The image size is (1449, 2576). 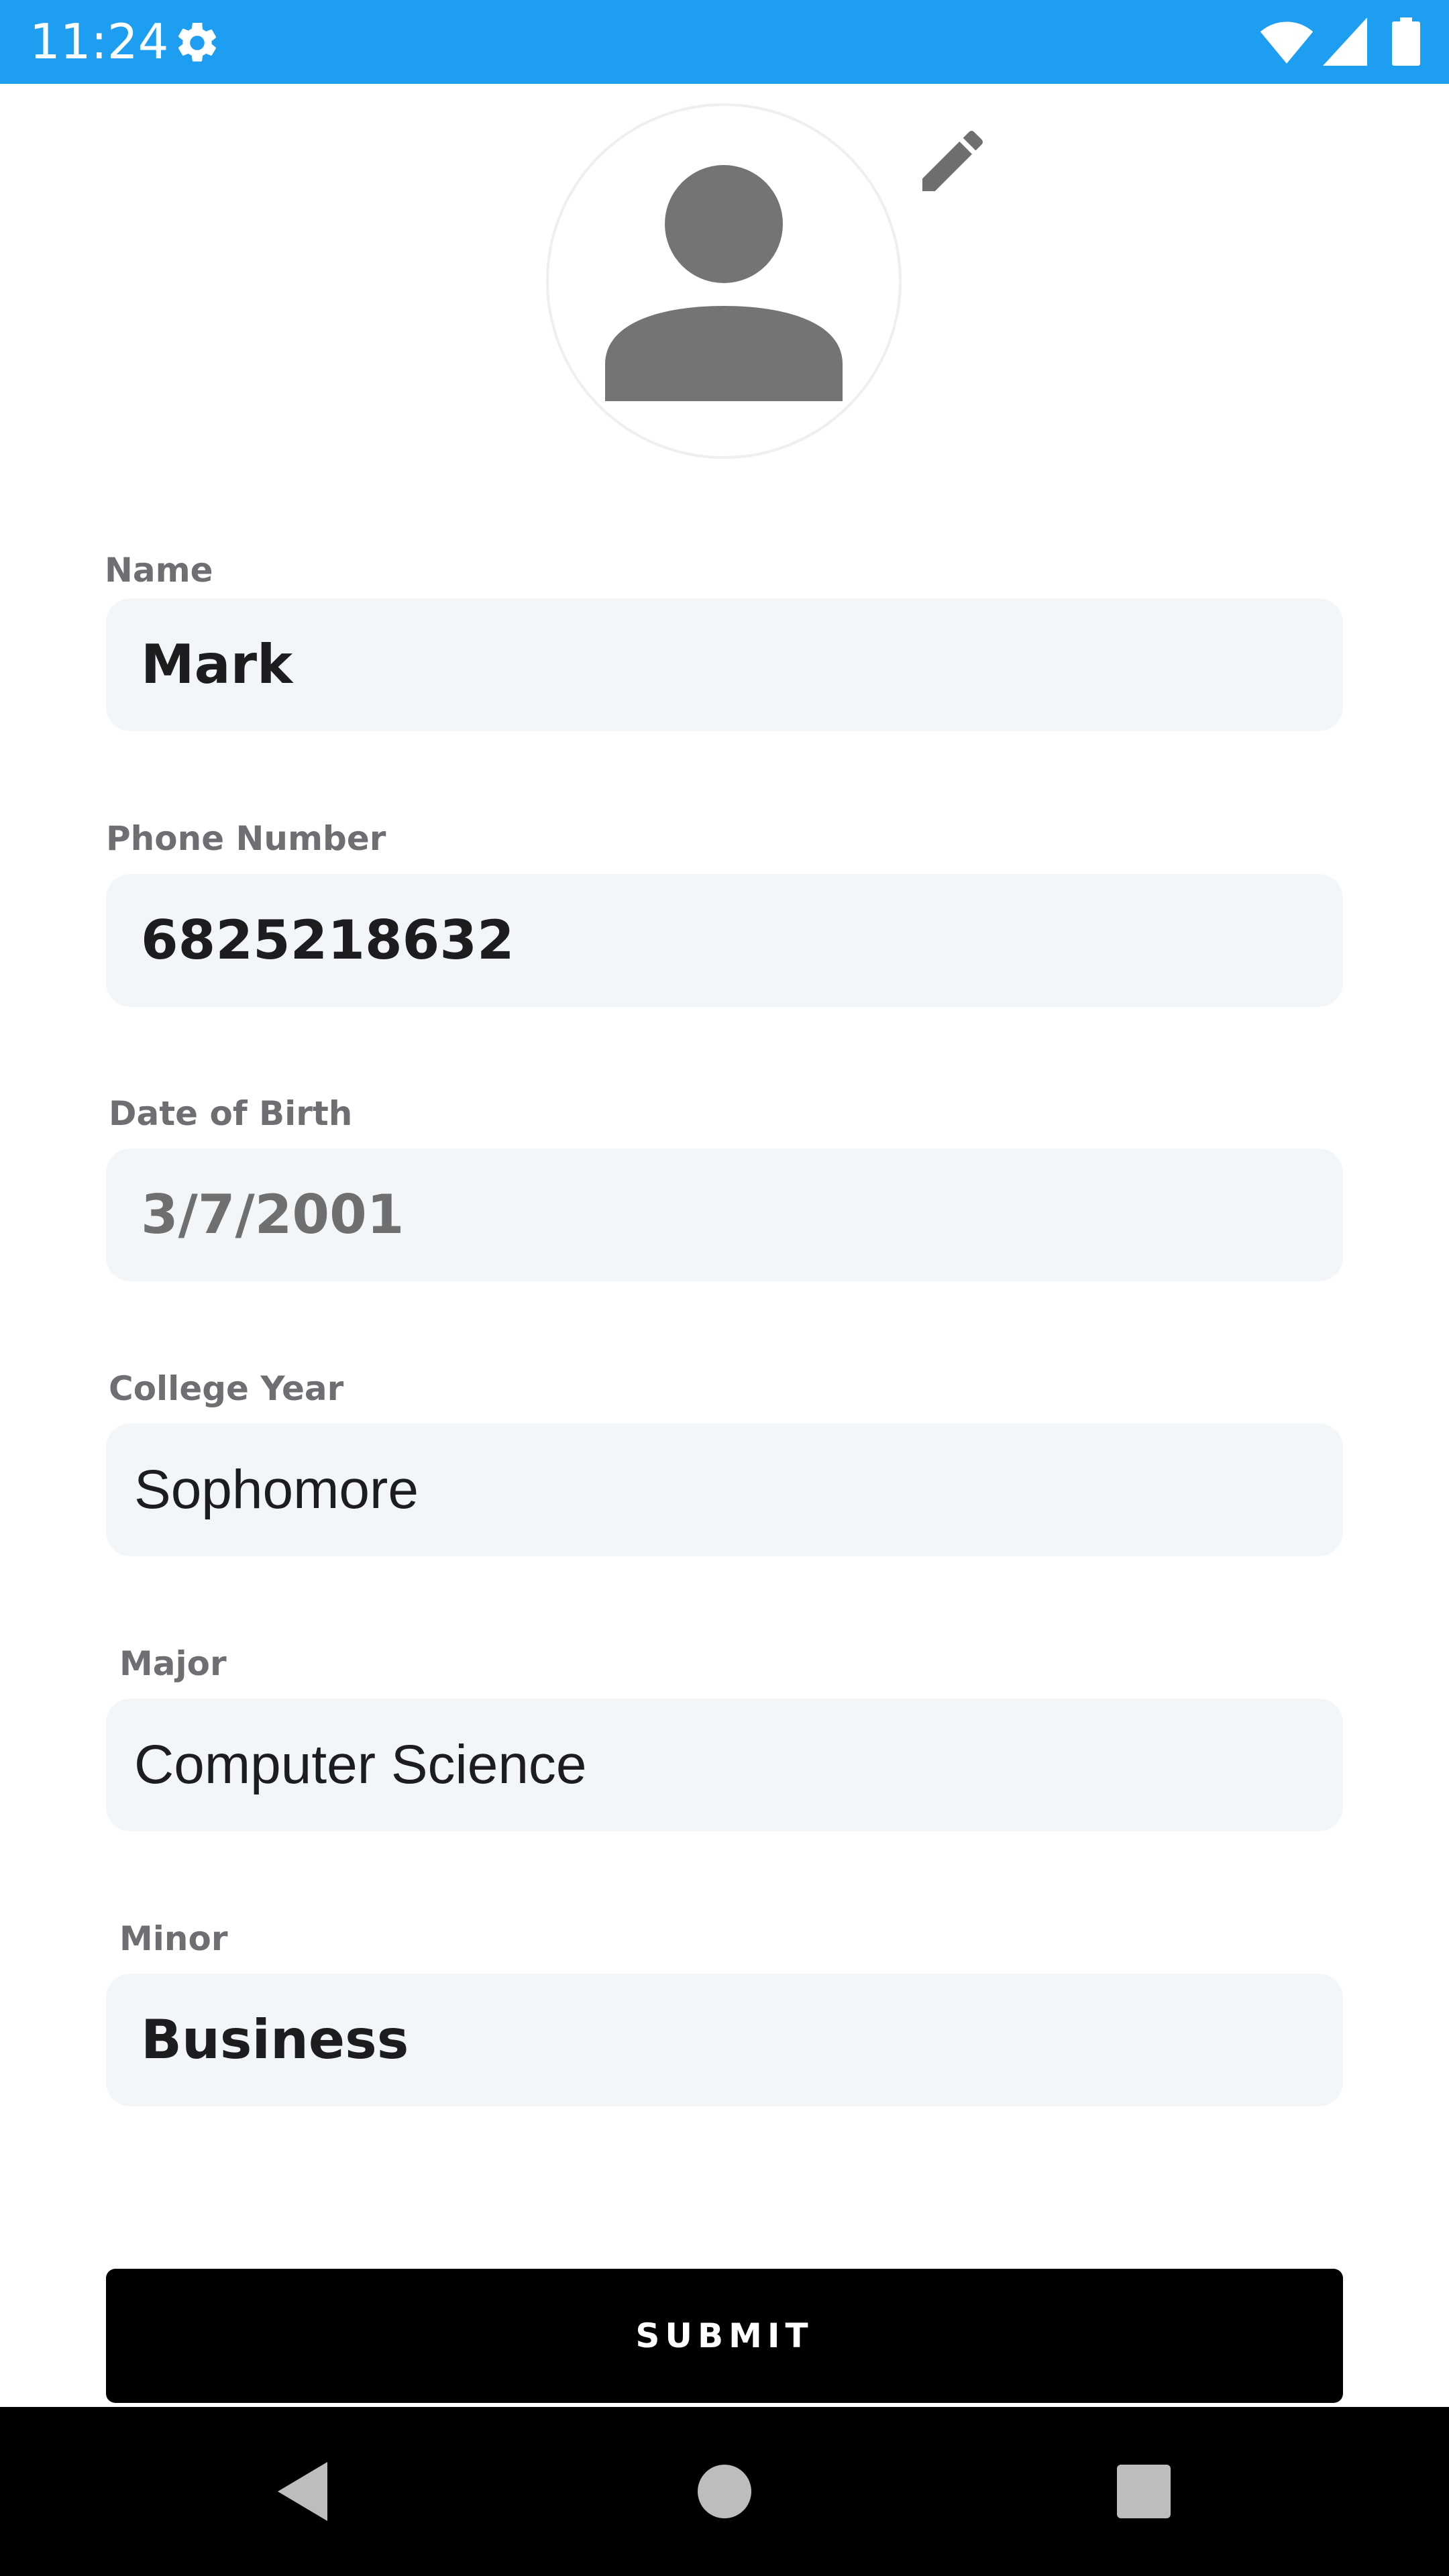 What do you see at coordinates (304, 2491) in the screenshot?
I see `back-triangle-icon` at bounding box center [304, 2491].